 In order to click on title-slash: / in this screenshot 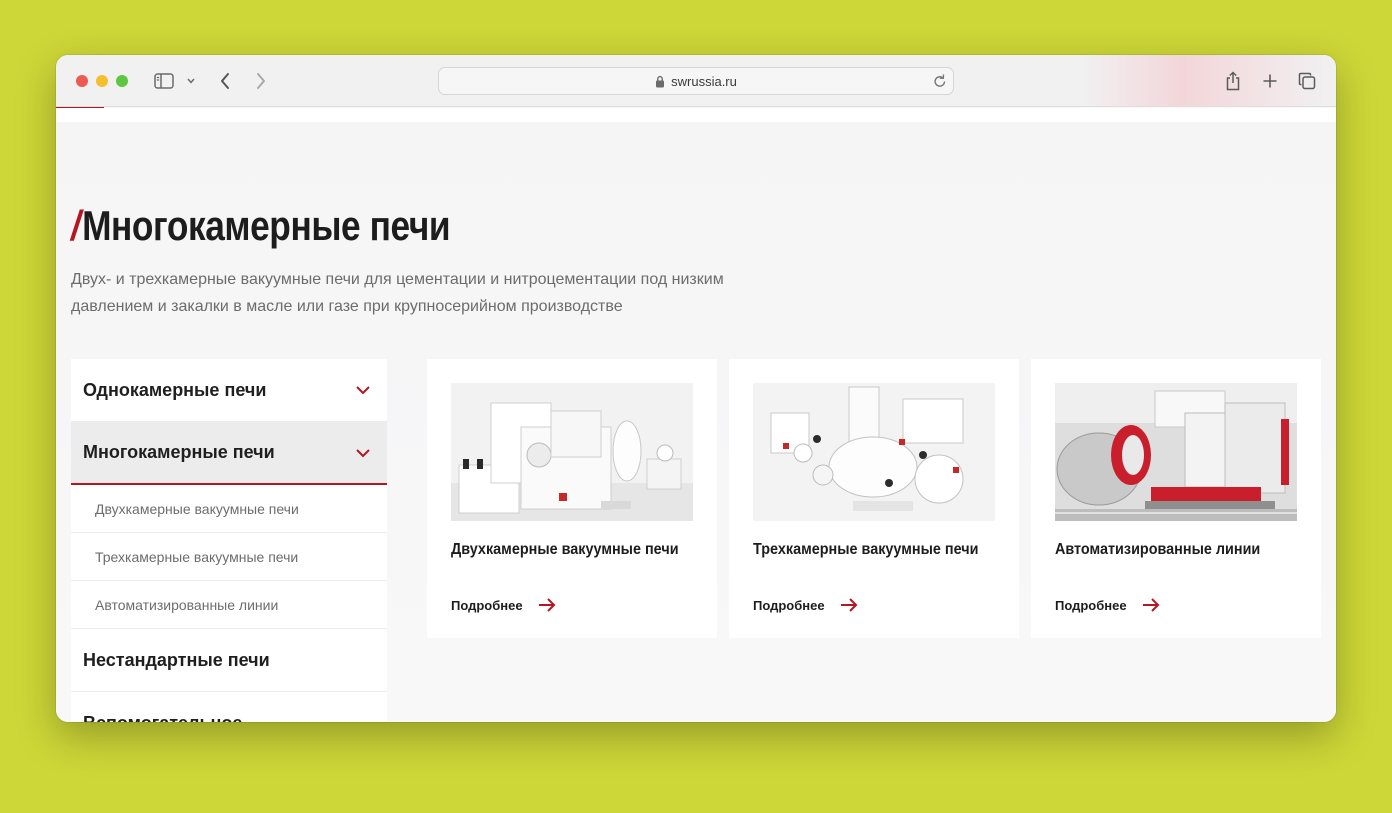, I will do `click(76, 225)`.